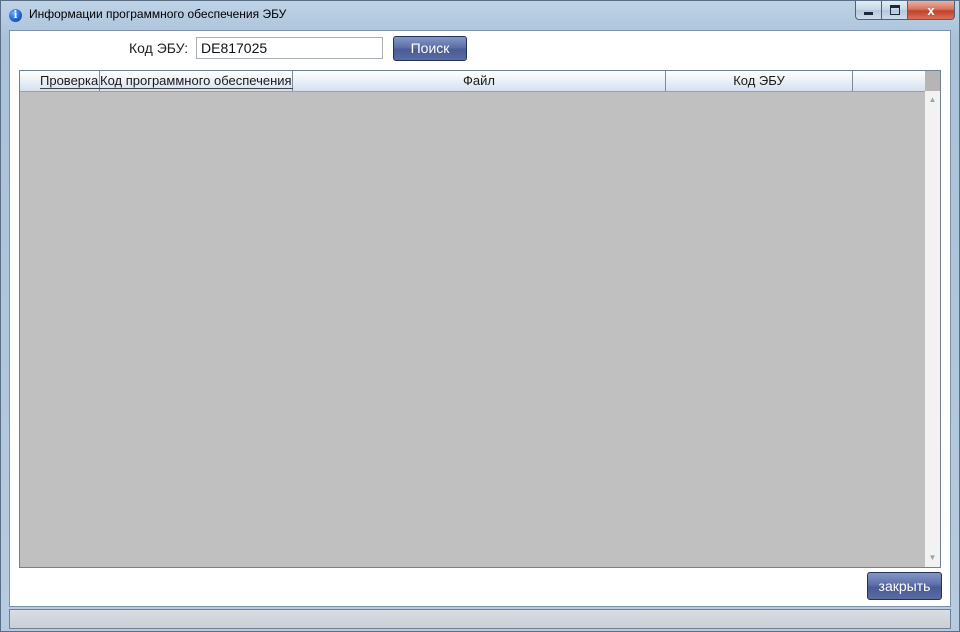 The height and width of the screenshot is (632, 960). I want to click on close-icon: x, so click(931, 10).